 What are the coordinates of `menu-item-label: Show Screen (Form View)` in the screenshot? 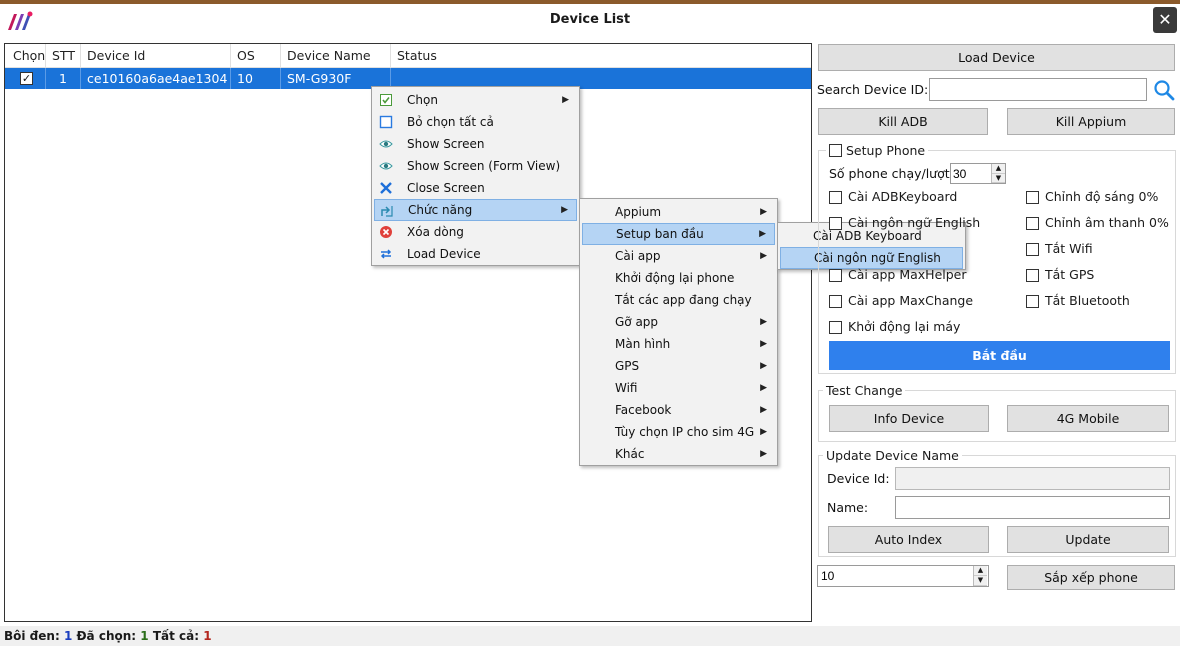 It's located at (484, 166).